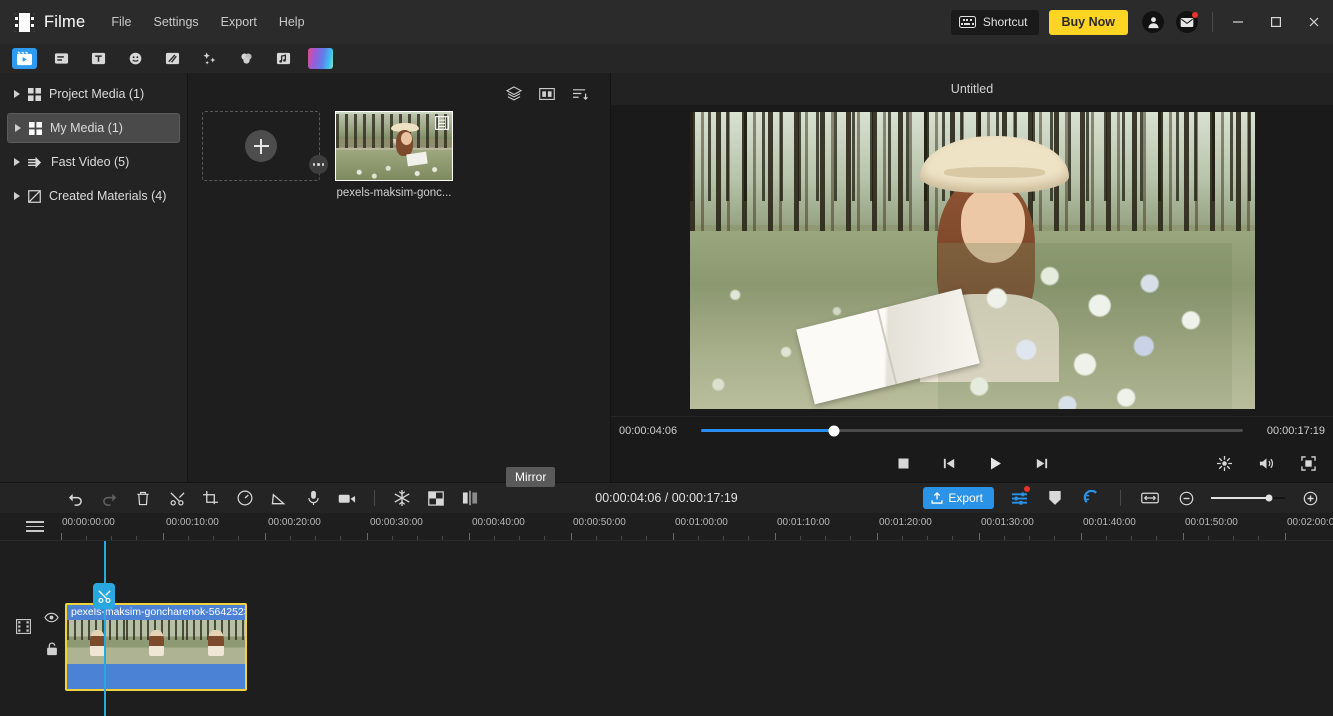 The height and width of the screenshot is (716, 1333). What do you see at coordinates (143, 498) in the screenshot?
I see `delete-icon` at bounding box center [143, 498].